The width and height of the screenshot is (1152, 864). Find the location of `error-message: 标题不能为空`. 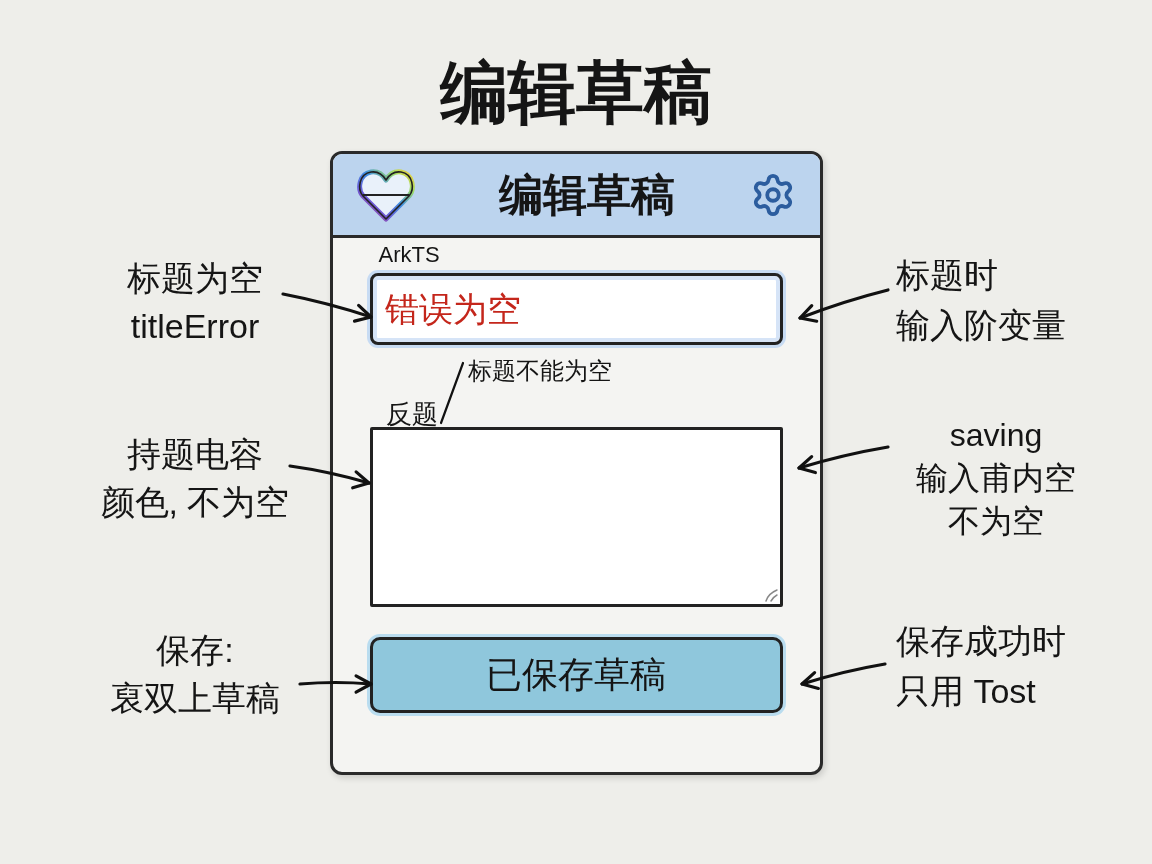

error-message: 标题不能为空 is located at coordinates (539, 371).